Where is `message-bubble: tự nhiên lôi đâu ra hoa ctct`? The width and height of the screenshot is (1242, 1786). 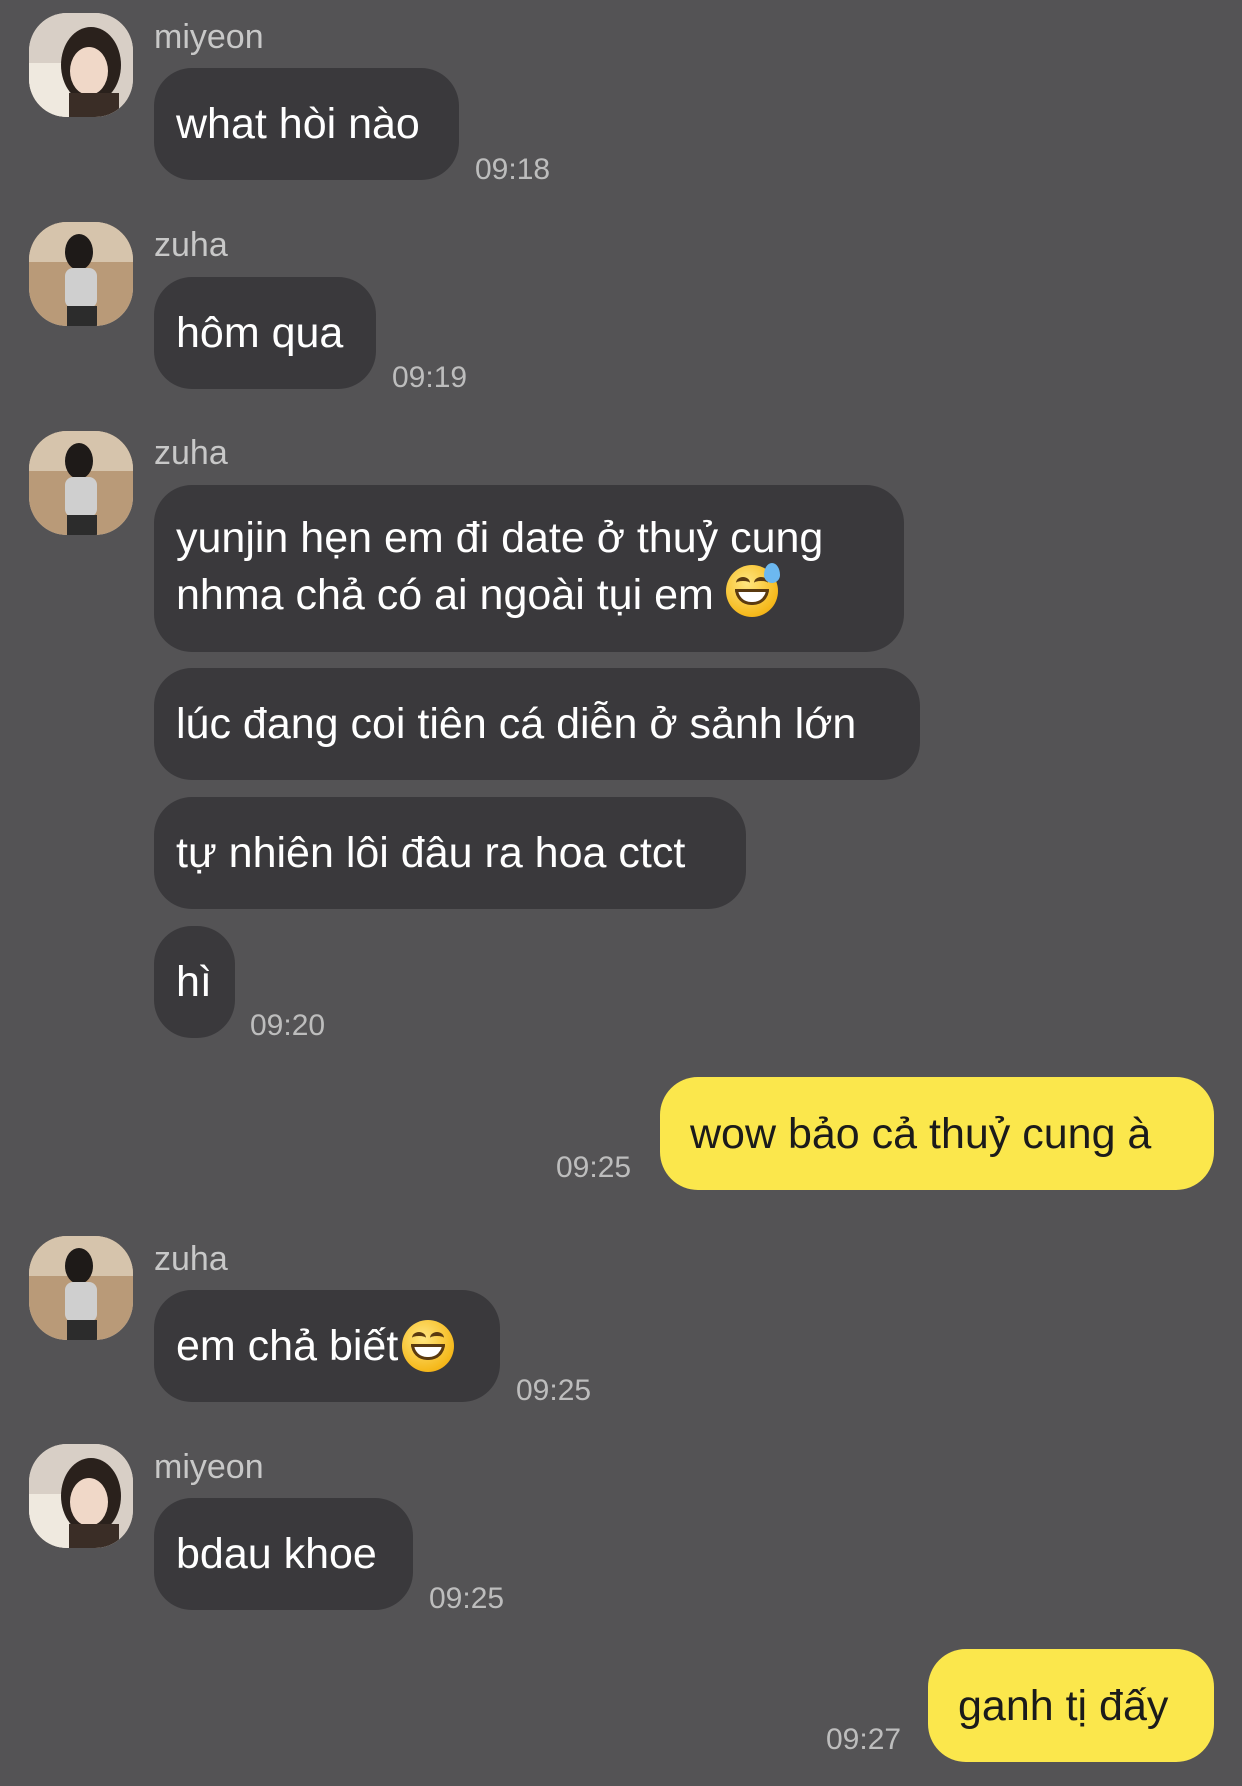
message-bubble: tự nhiên lôi đâu ra hoa ctct is located at coordinates (450, 853).